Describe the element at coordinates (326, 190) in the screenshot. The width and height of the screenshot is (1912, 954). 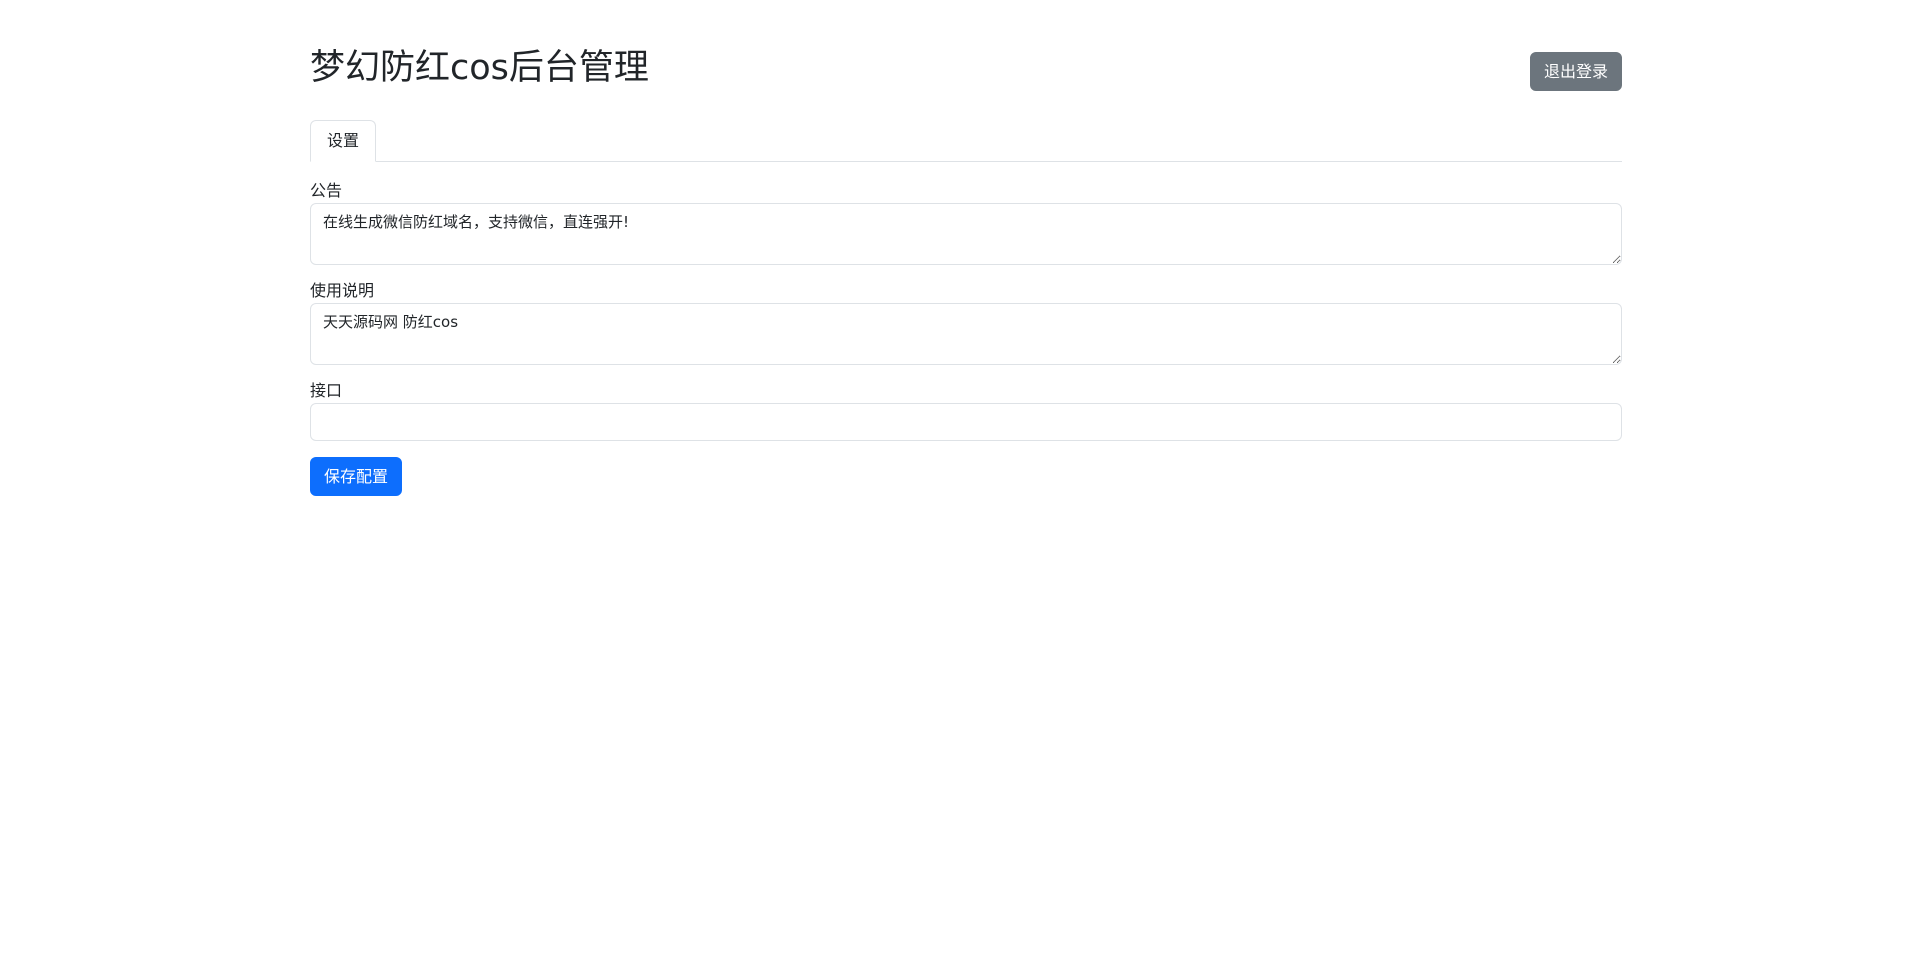
I see `notice-label: 公告` at that location.